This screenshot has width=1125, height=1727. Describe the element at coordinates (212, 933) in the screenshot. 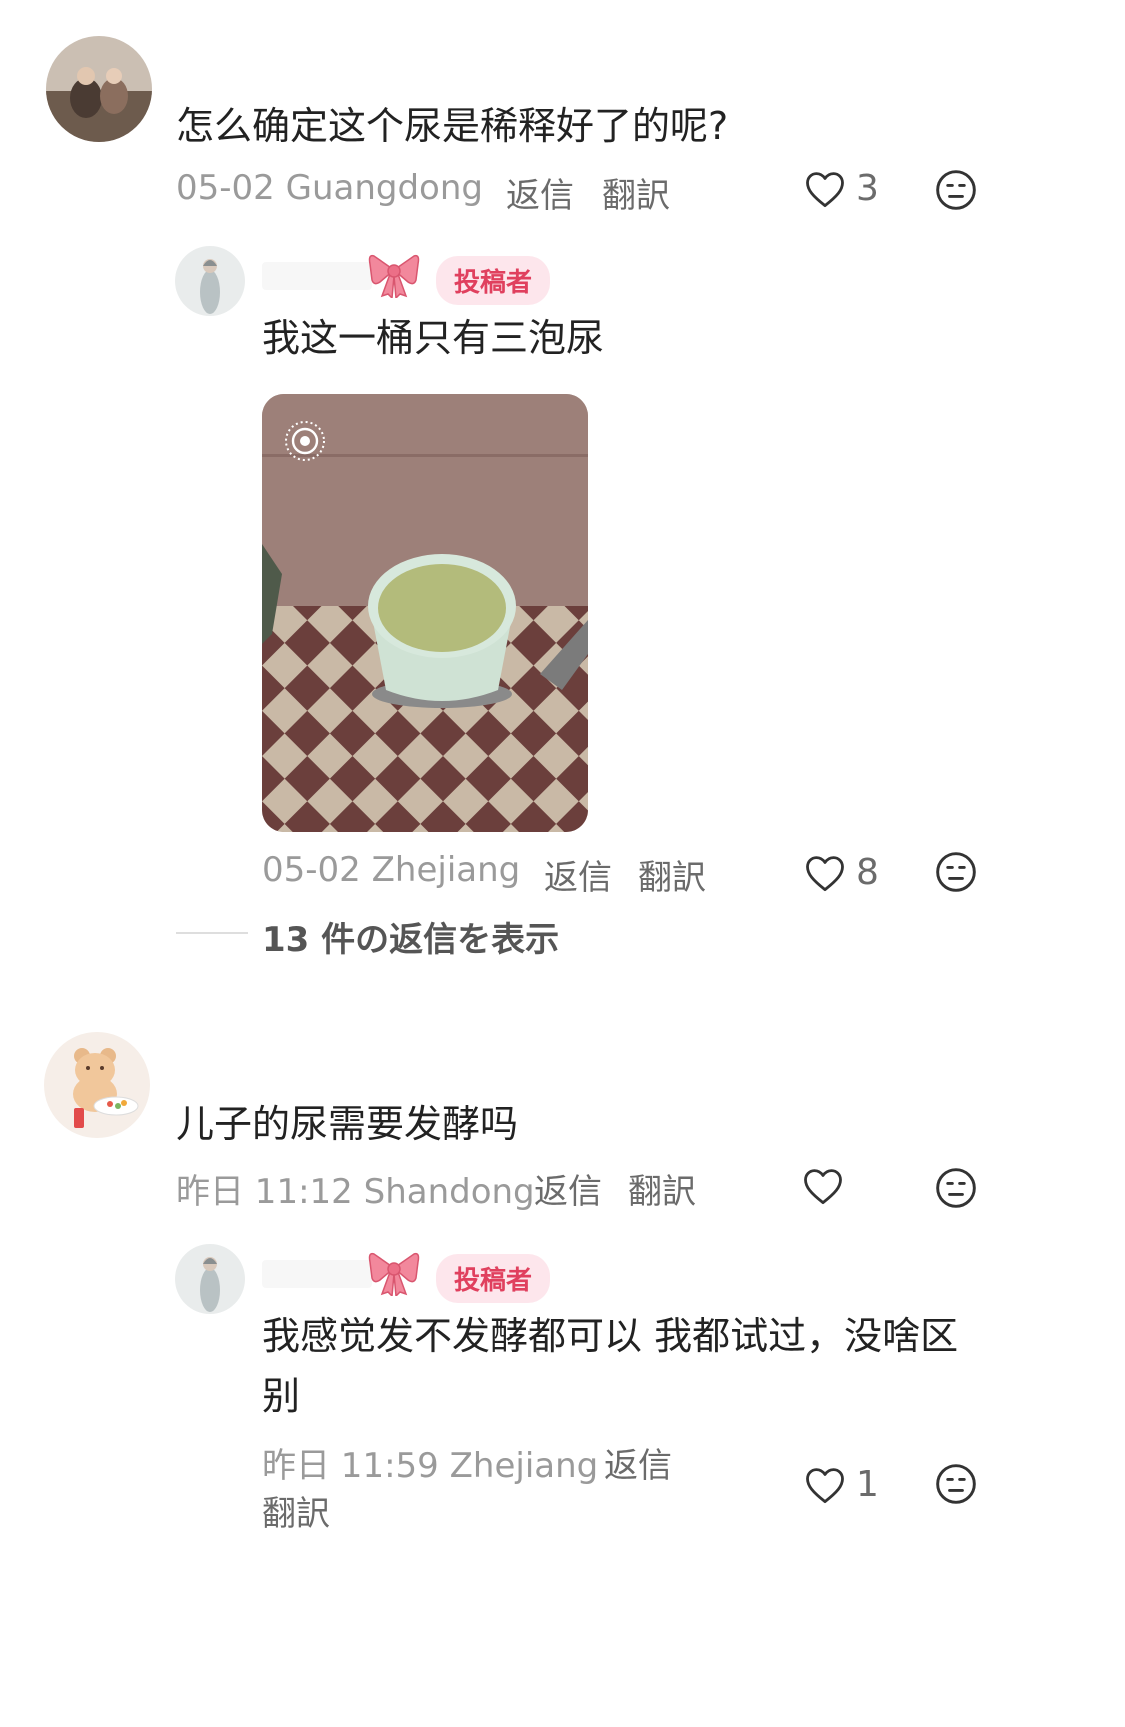

I see `reply-thread-line` at that location.